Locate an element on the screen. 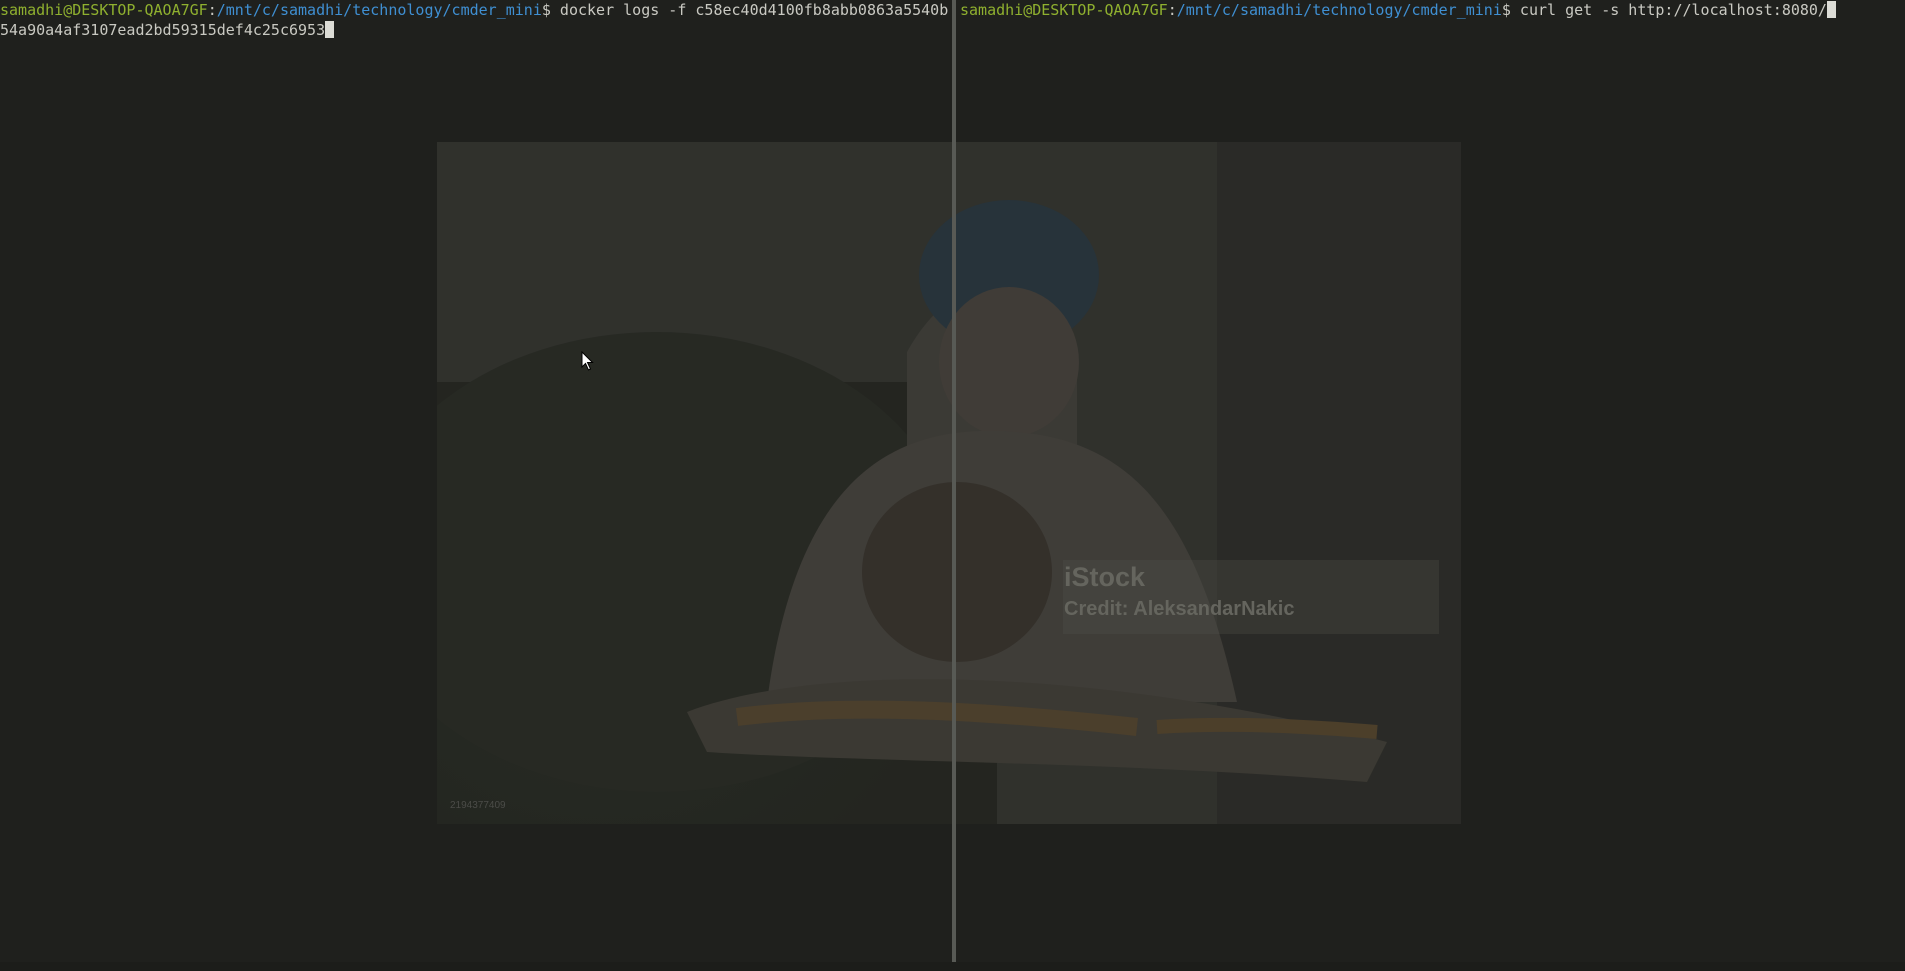 The height and width of the screenshot is (971, 1905). status-bar is located at coordinates (952, 966).